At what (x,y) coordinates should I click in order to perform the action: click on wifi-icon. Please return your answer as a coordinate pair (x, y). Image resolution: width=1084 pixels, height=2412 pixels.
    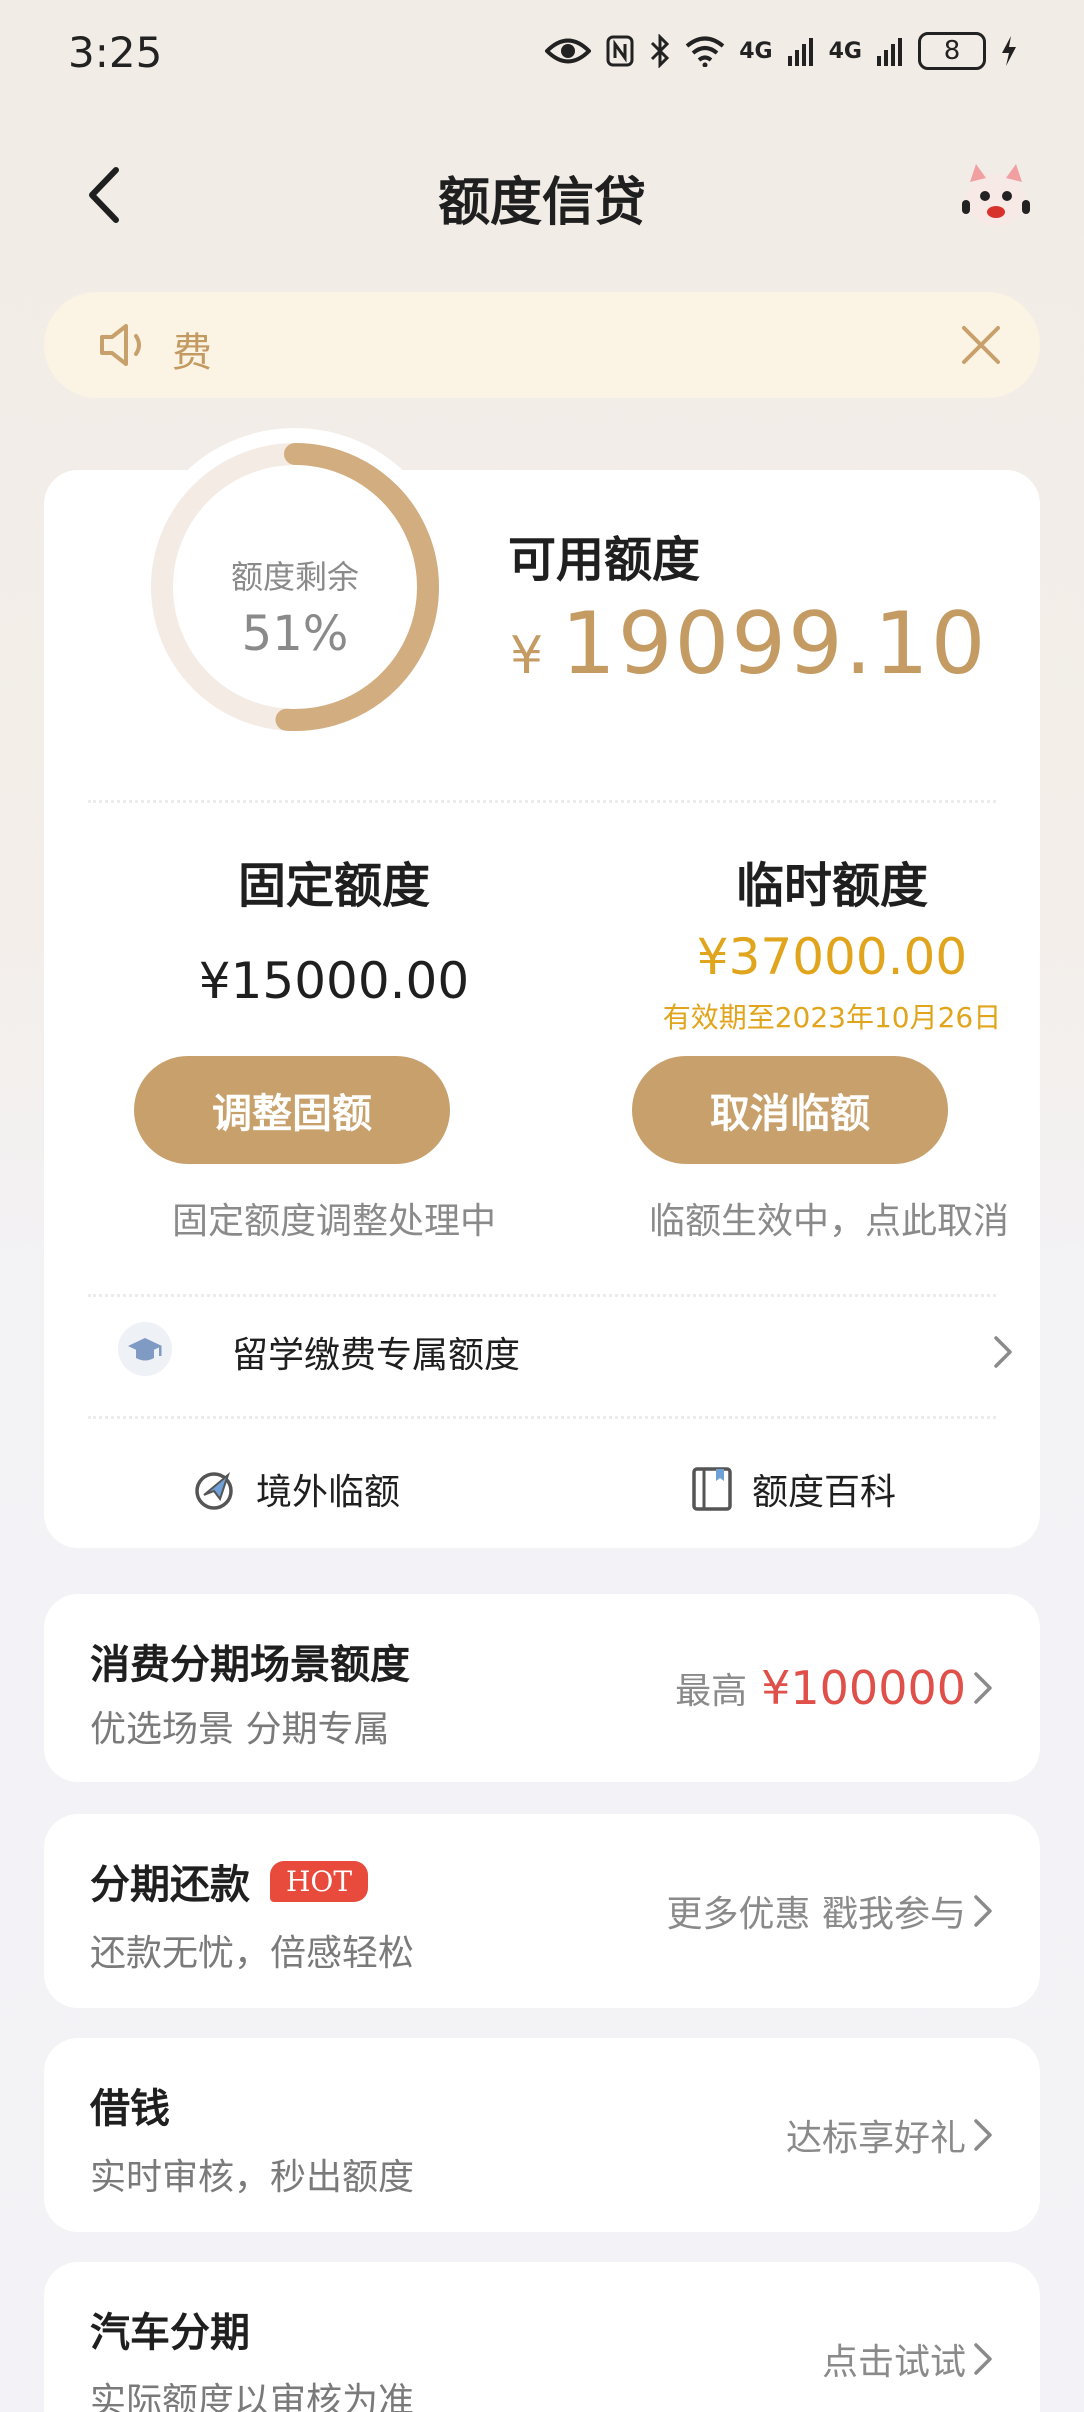
    Looking at the image, I should click on (705, 51).